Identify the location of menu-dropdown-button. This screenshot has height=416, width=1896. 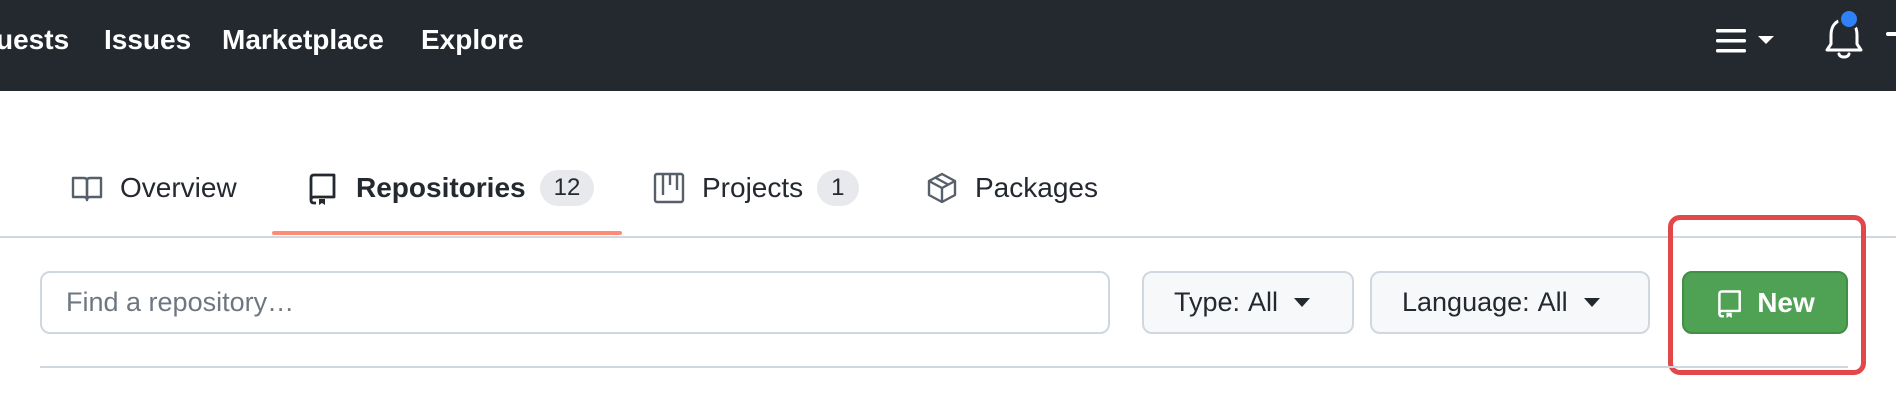
(1752, 45).